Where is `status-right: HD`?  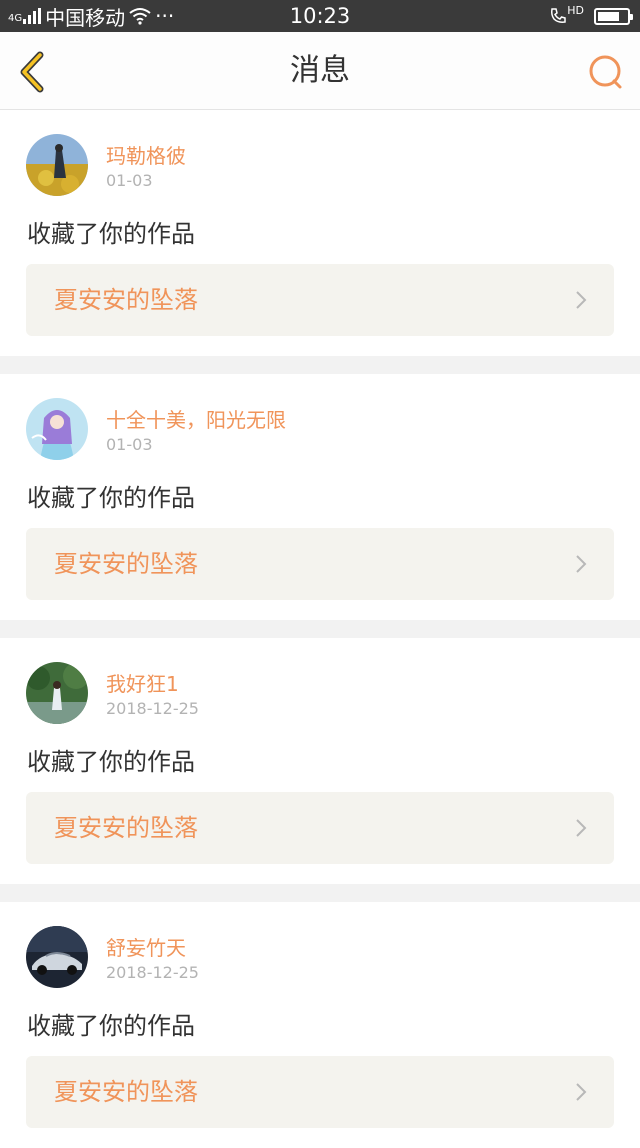 status-right: HD is located at coordinates (591, 16).